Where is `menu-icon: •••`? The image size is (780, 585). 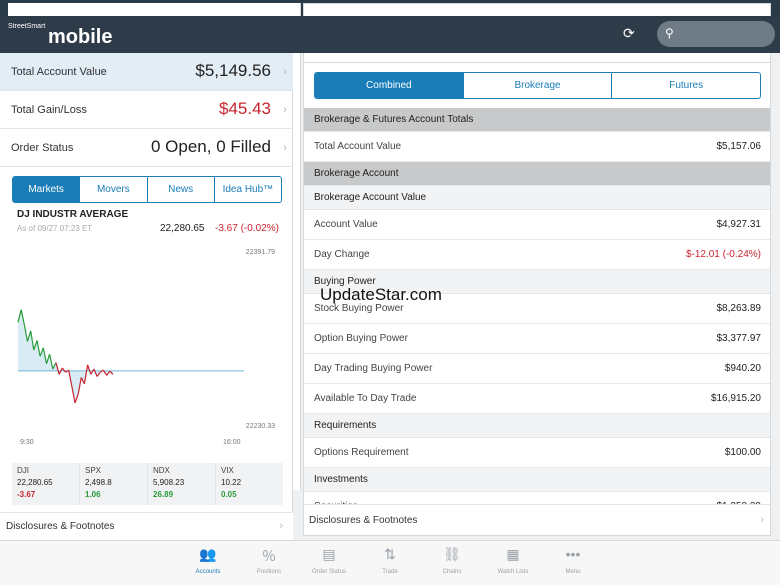
menu-icon: ••• is located at coordinates (573, 554).